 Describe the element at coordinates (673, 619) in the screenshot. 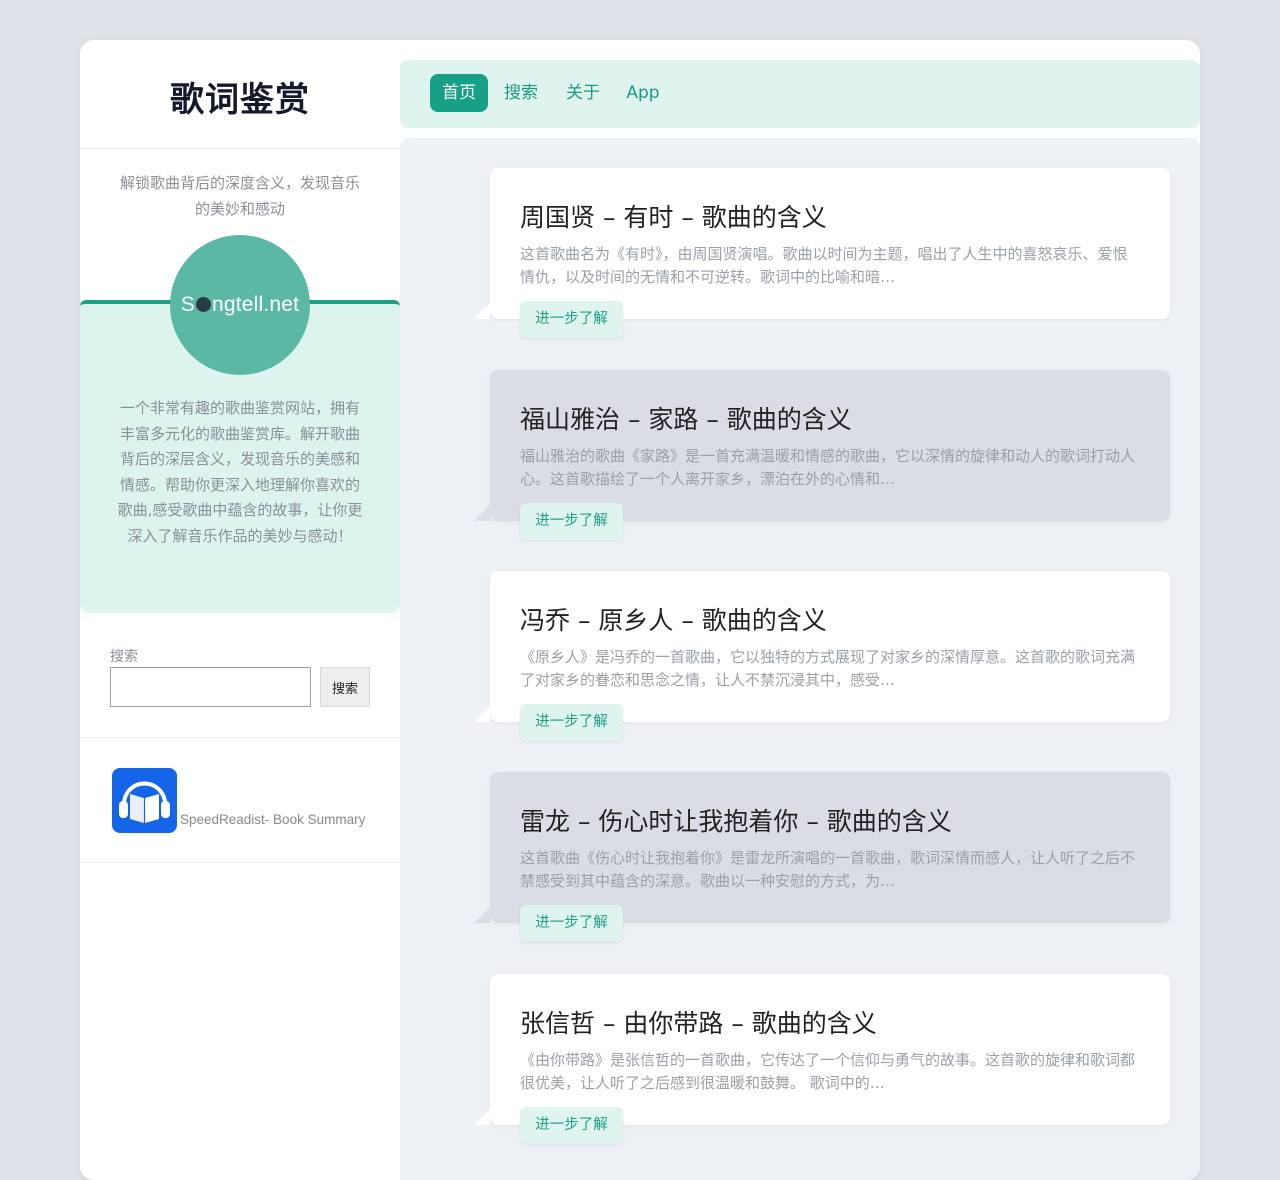

I see `post-title: 冯乔 – 原乡人 – 歌曲的含义` at that location.